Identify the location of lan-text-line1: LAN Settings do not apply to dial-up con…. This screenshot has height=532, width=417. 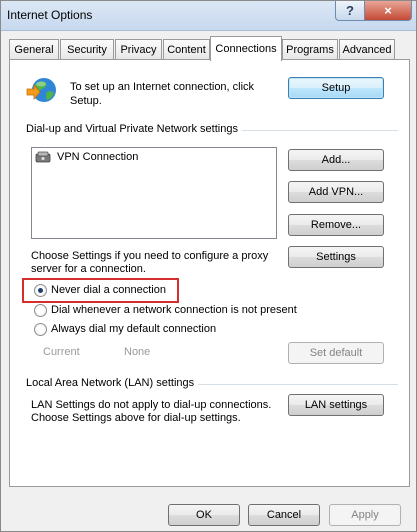
(151, 405).